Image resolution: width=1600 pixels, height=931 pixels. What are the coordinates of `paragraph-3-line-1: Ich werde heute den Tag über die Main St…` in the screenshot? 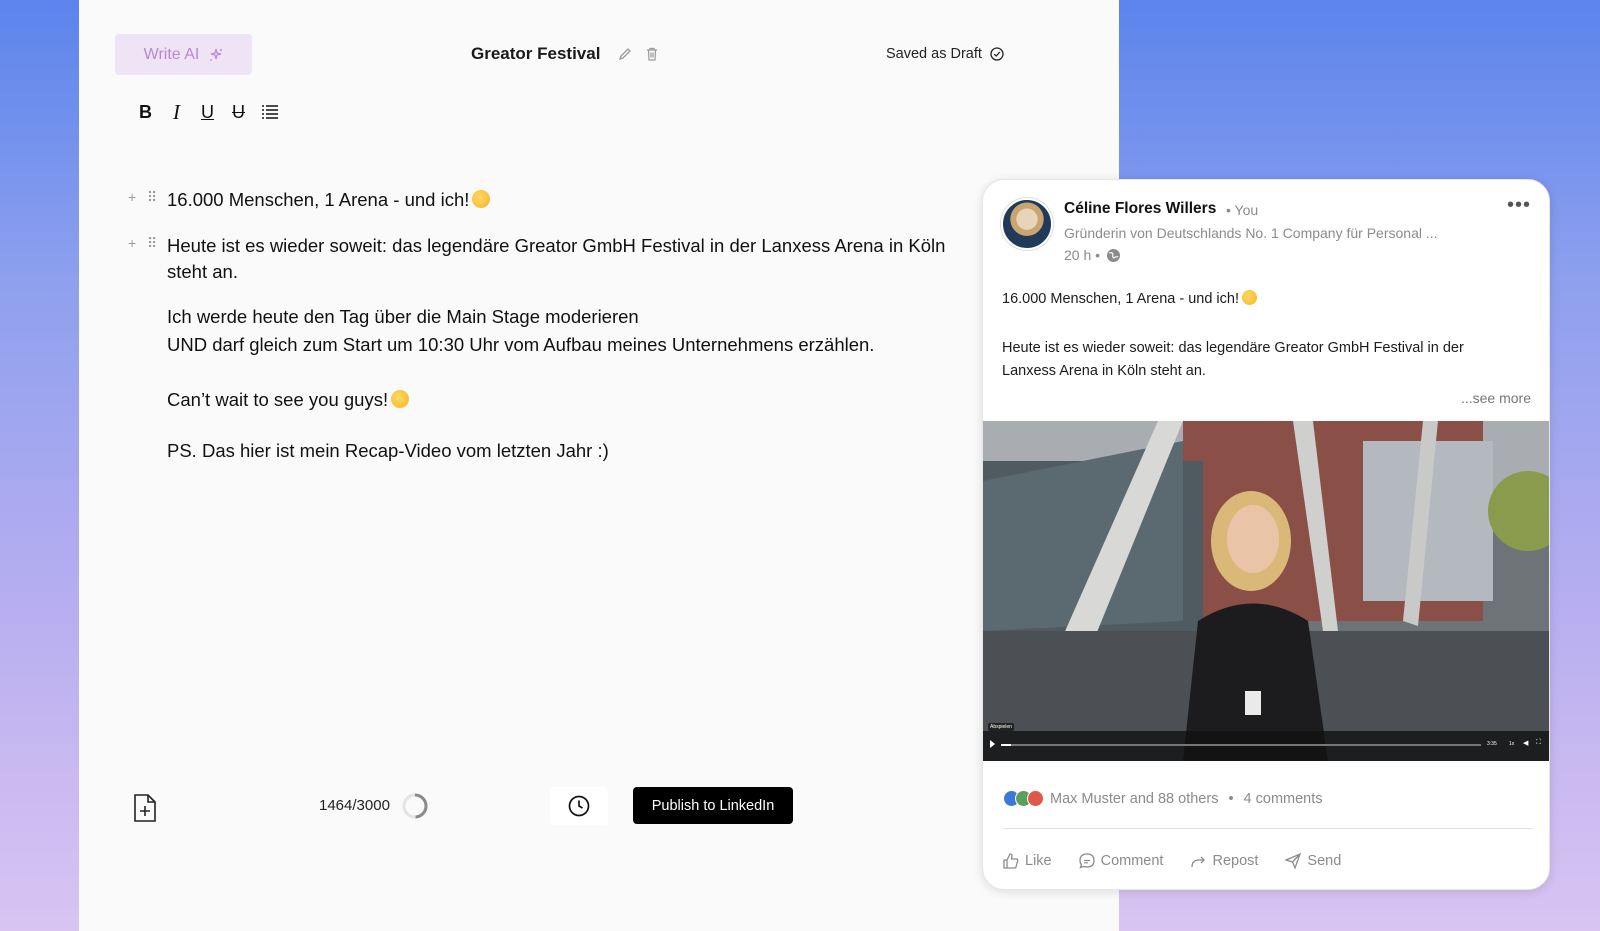 It's located at (403, 316).